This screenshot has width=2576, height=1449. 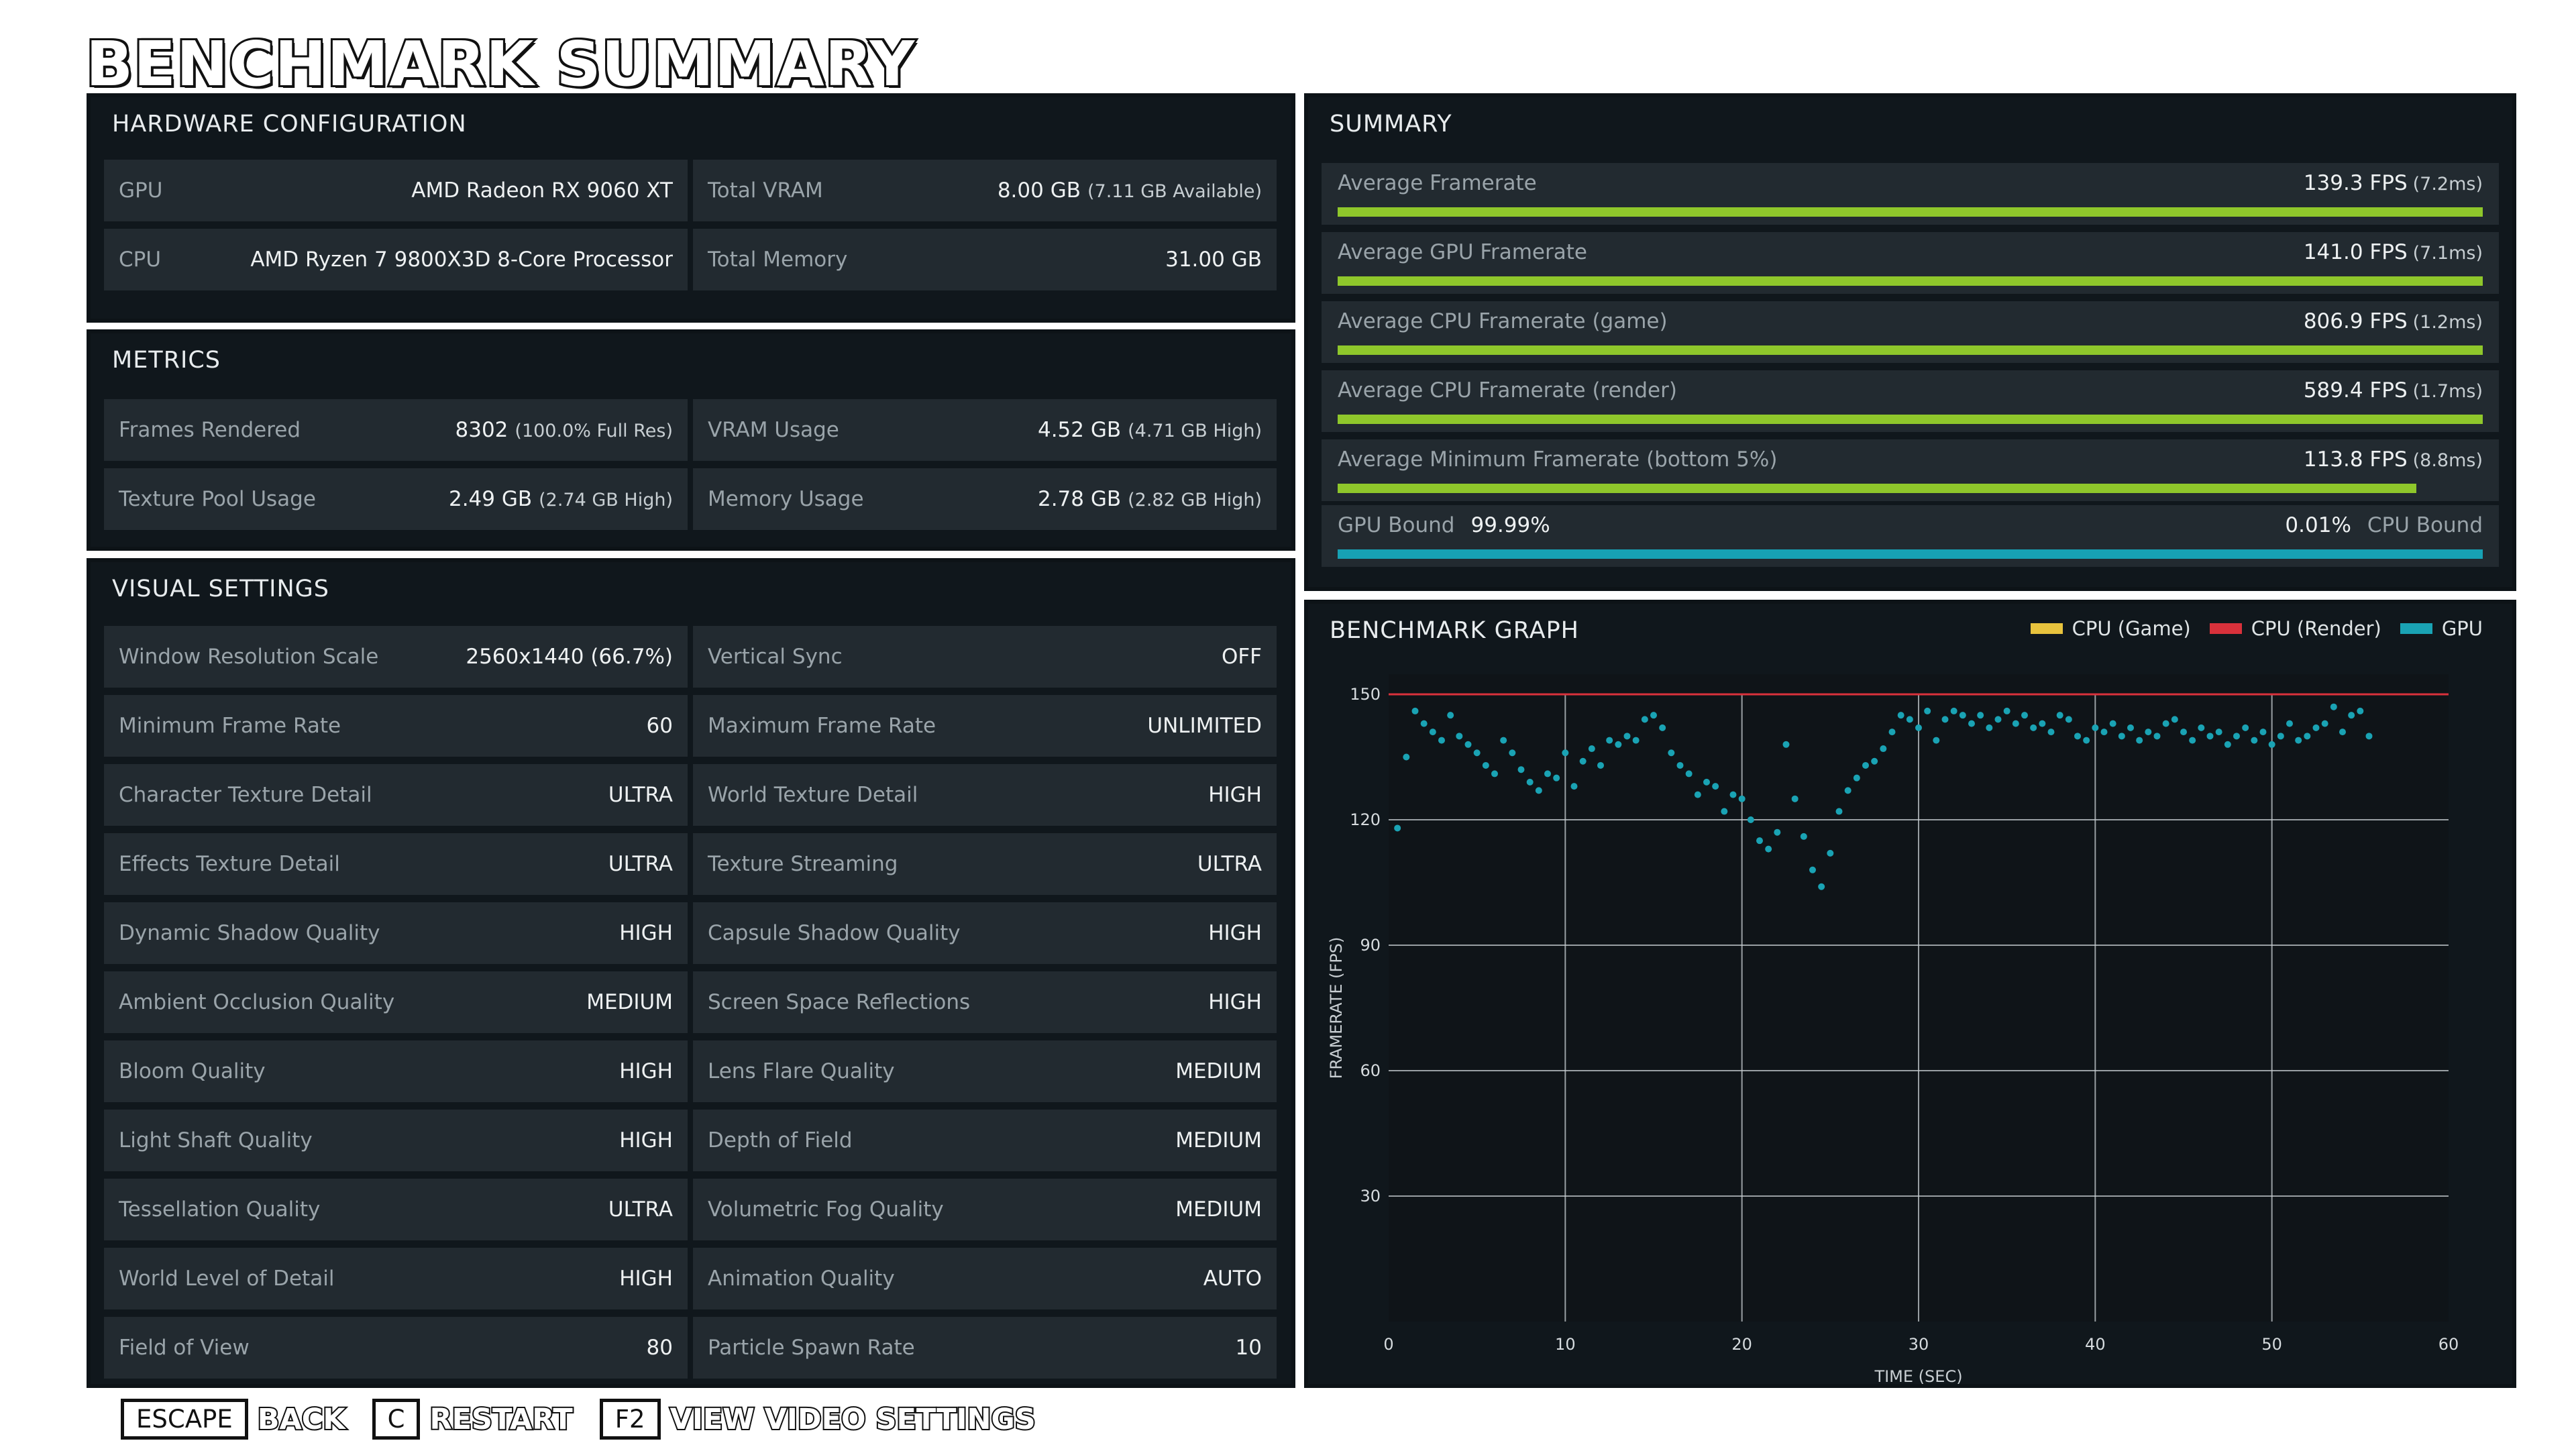 What do you see at coordinates (301, 1419) in the screenshot?
I see `back-button: BACK` at bounding box center [301, 1419].